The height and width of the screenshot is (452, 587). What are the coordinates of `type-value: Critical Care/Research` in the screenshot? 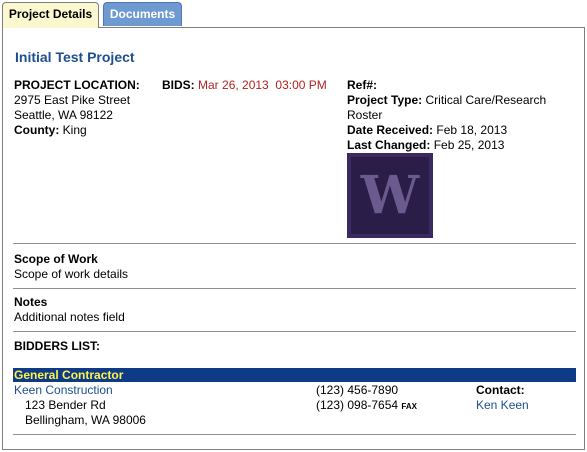 It's located at (486, 100).